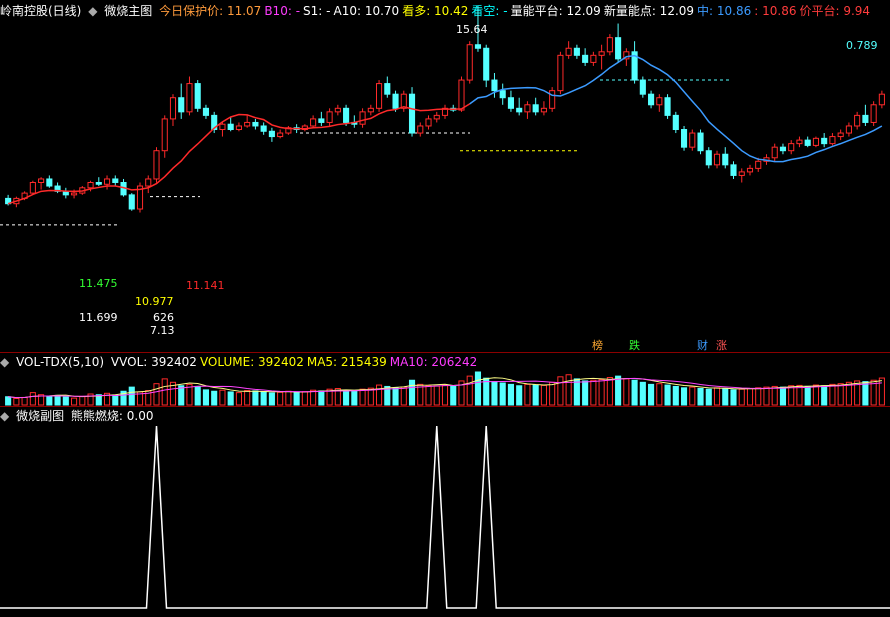  What do you see at coordinates (163, 317) in the screenshot?
I see `price-label-626: 626` at bounding box center [163, 317].